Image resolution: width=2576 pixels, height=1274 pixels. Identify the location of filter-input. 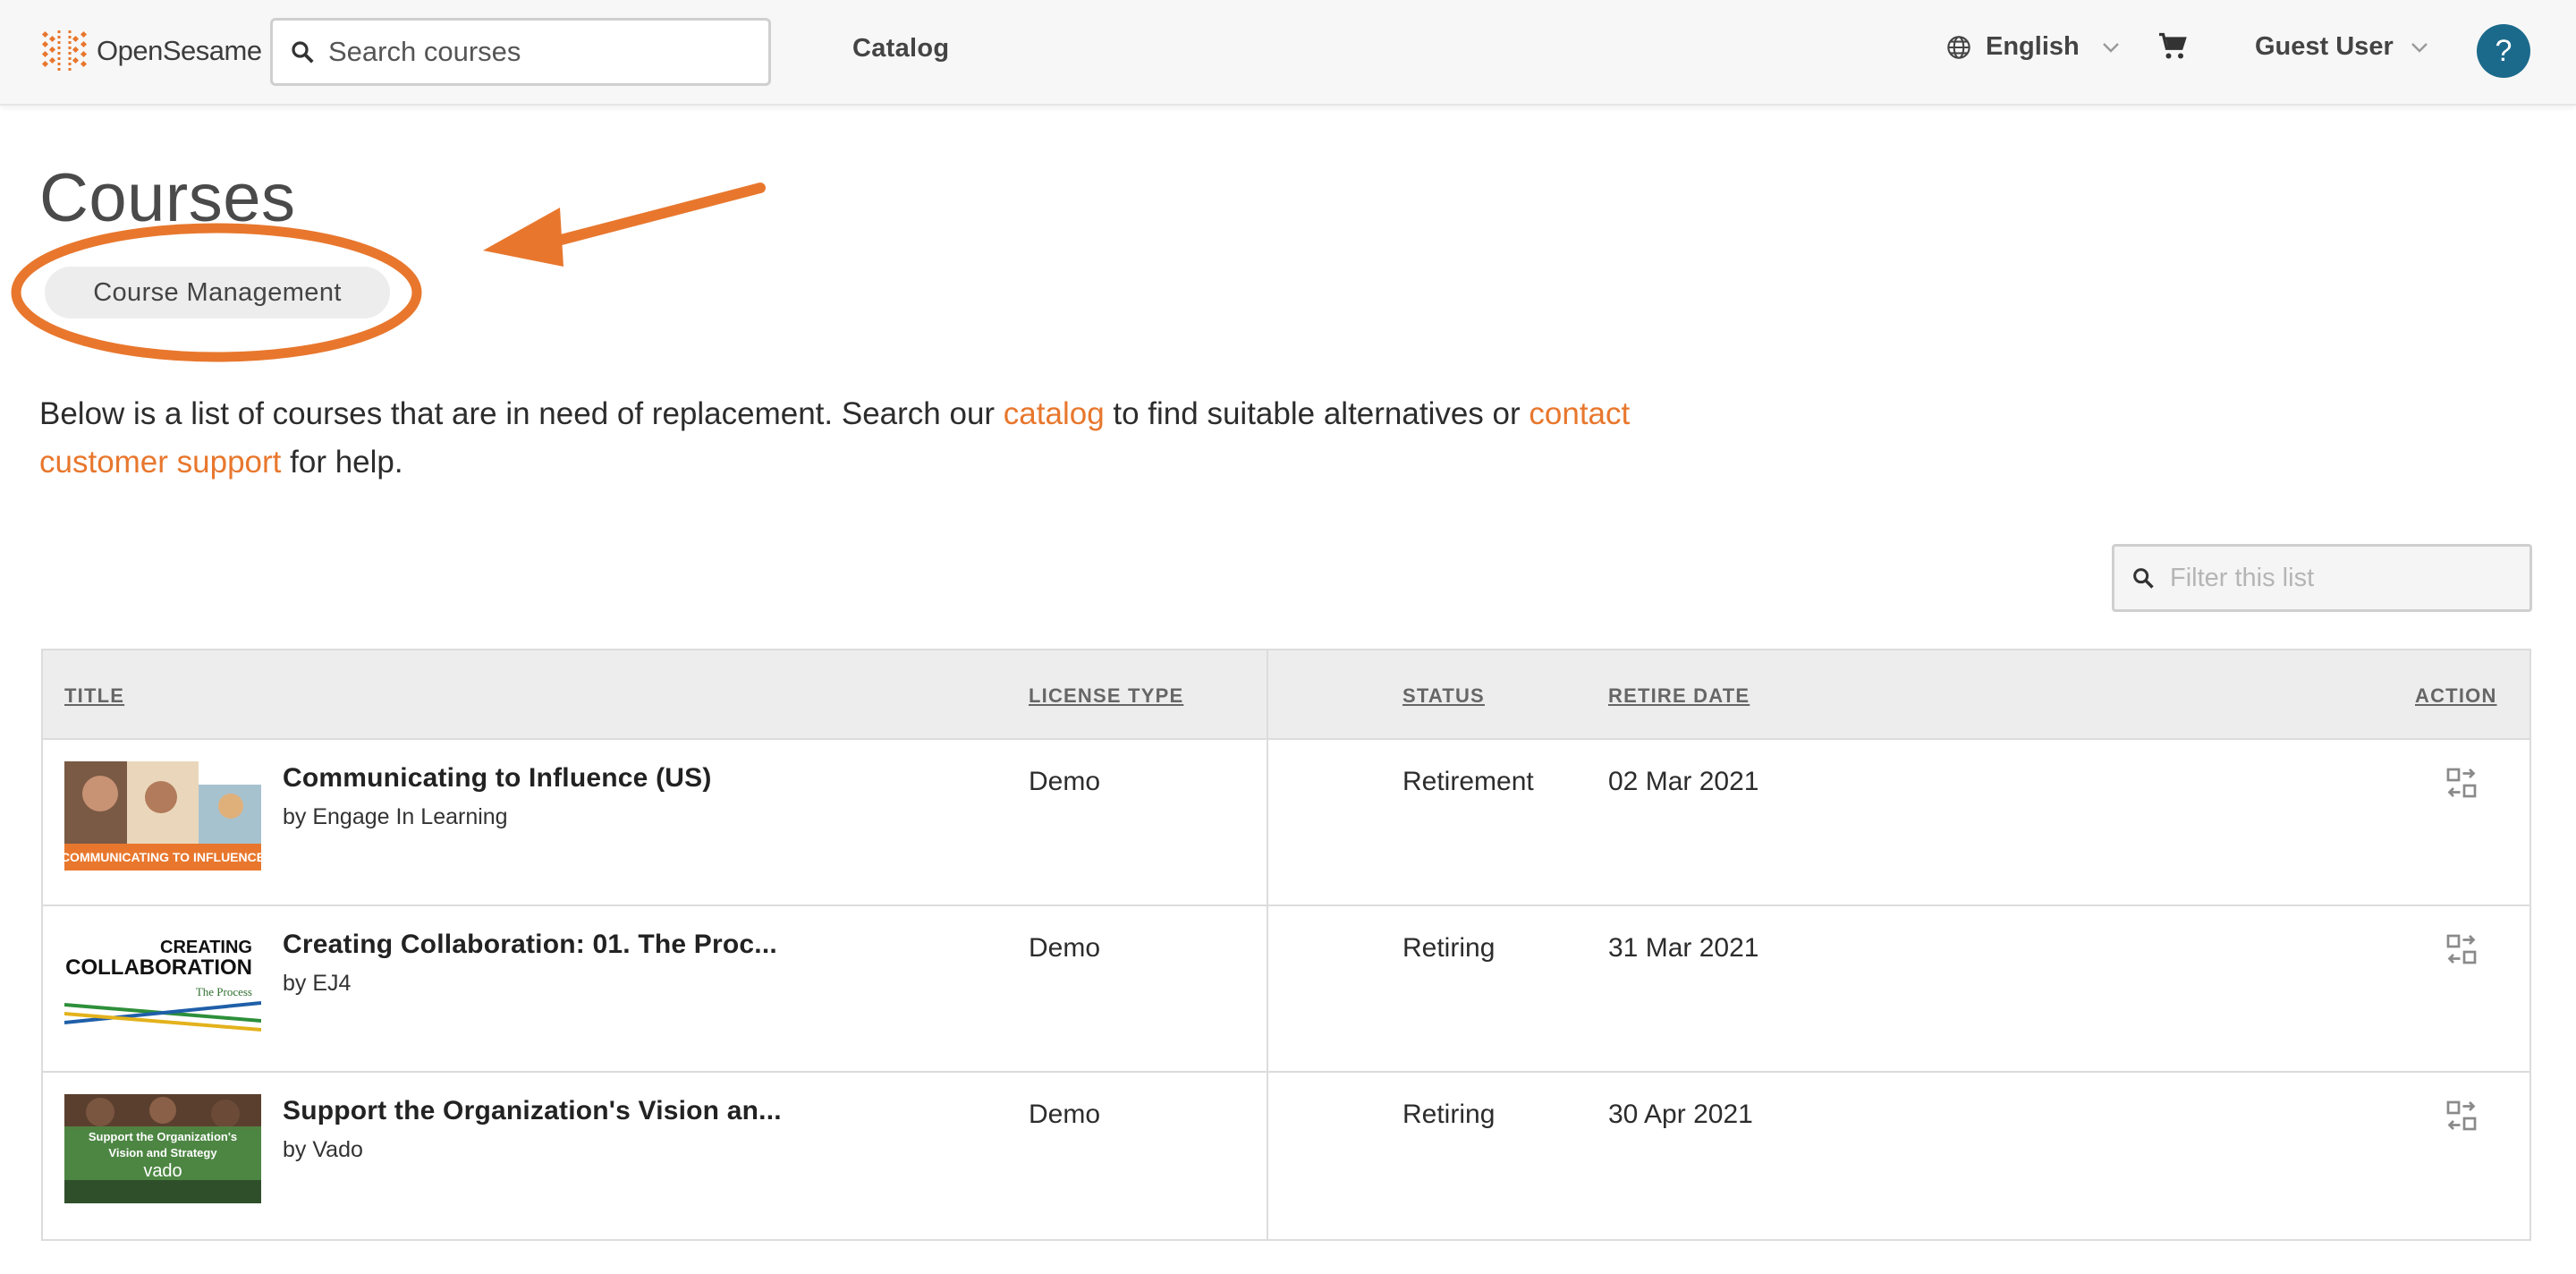
(2349, 578).